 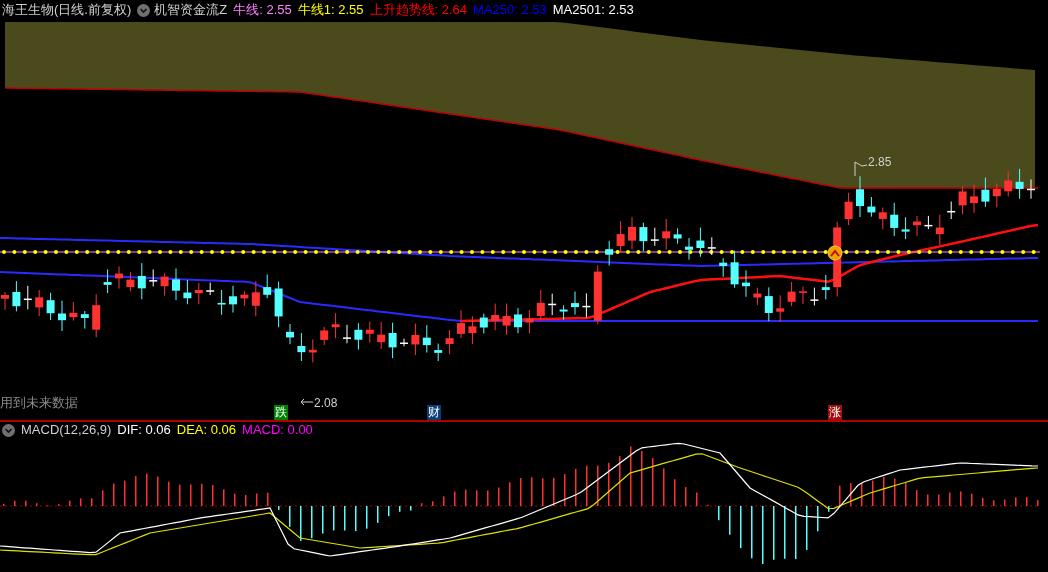 I want to click on event-marker: 跌, so click(x=281, y=412).